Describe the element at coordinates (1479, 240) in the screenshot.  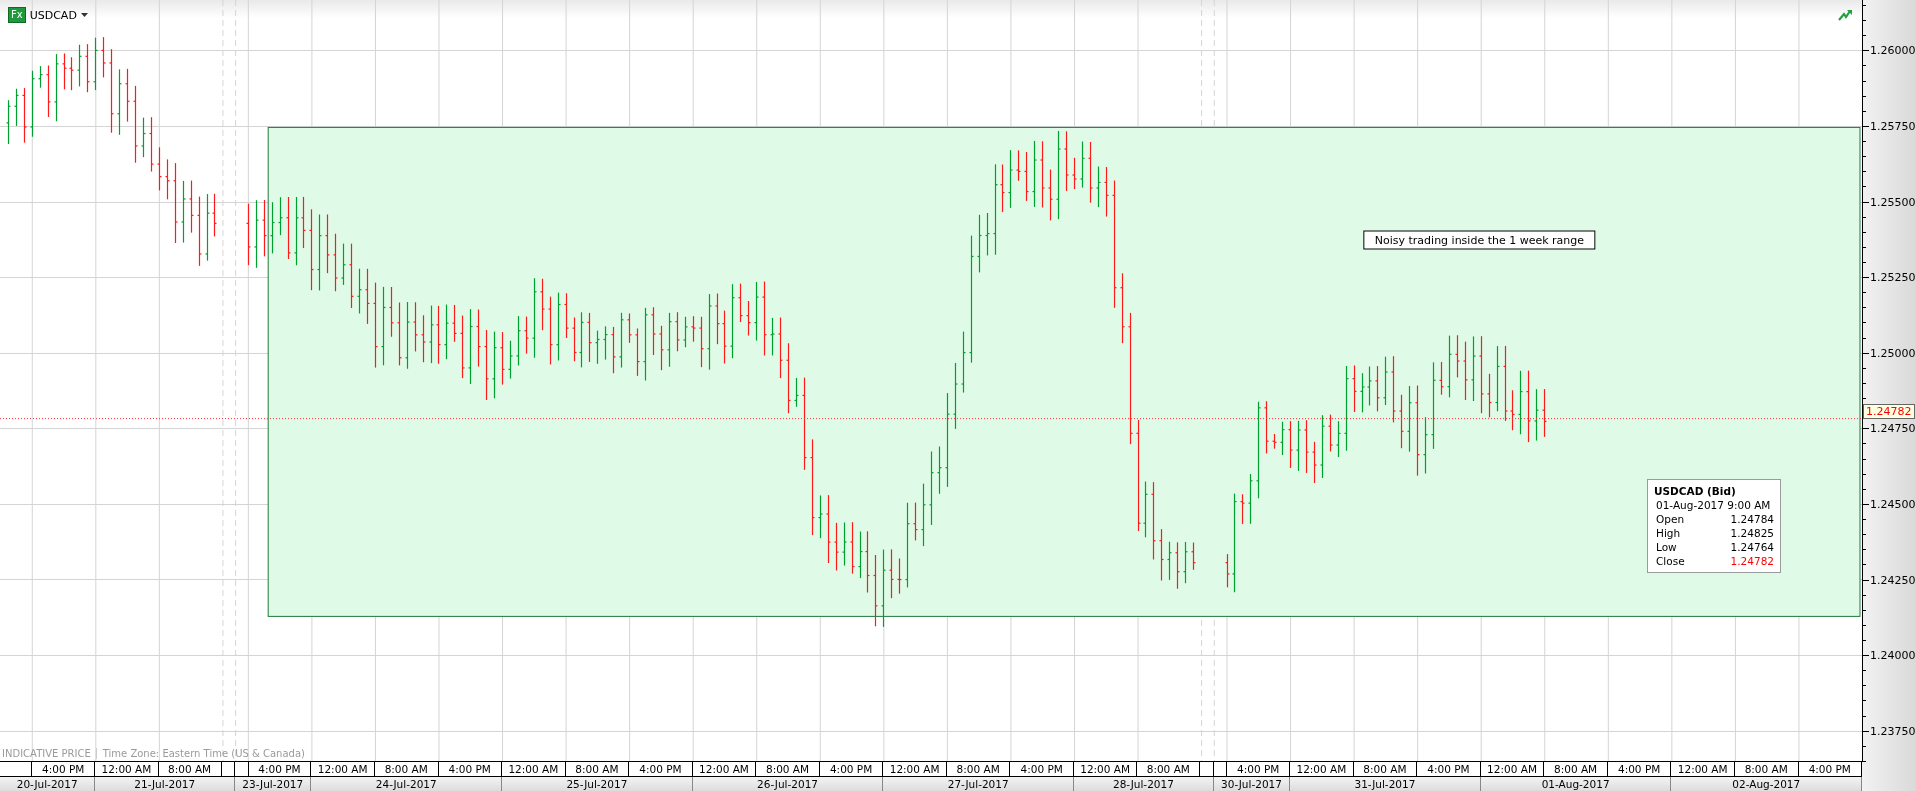
I see `note-label: Noisy trading inside the 1 week range` at that location.